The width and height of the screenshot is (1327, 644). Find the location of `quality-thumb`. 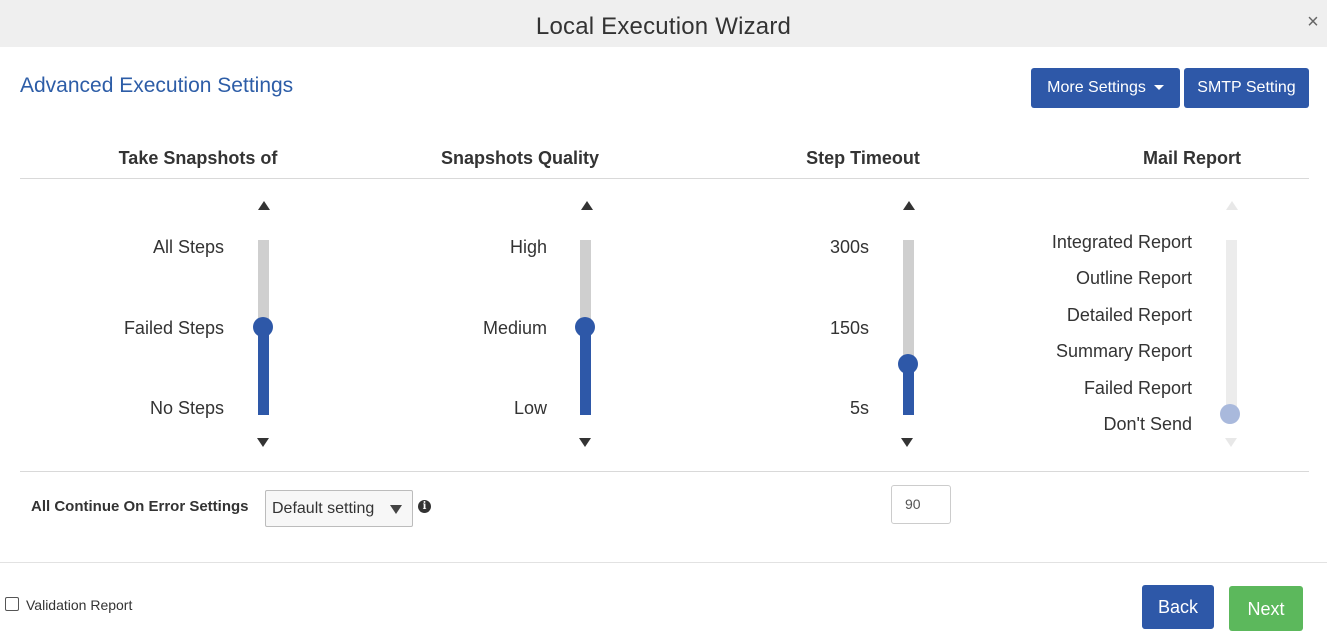

quality-thumb is located at coordinates (585, 327).